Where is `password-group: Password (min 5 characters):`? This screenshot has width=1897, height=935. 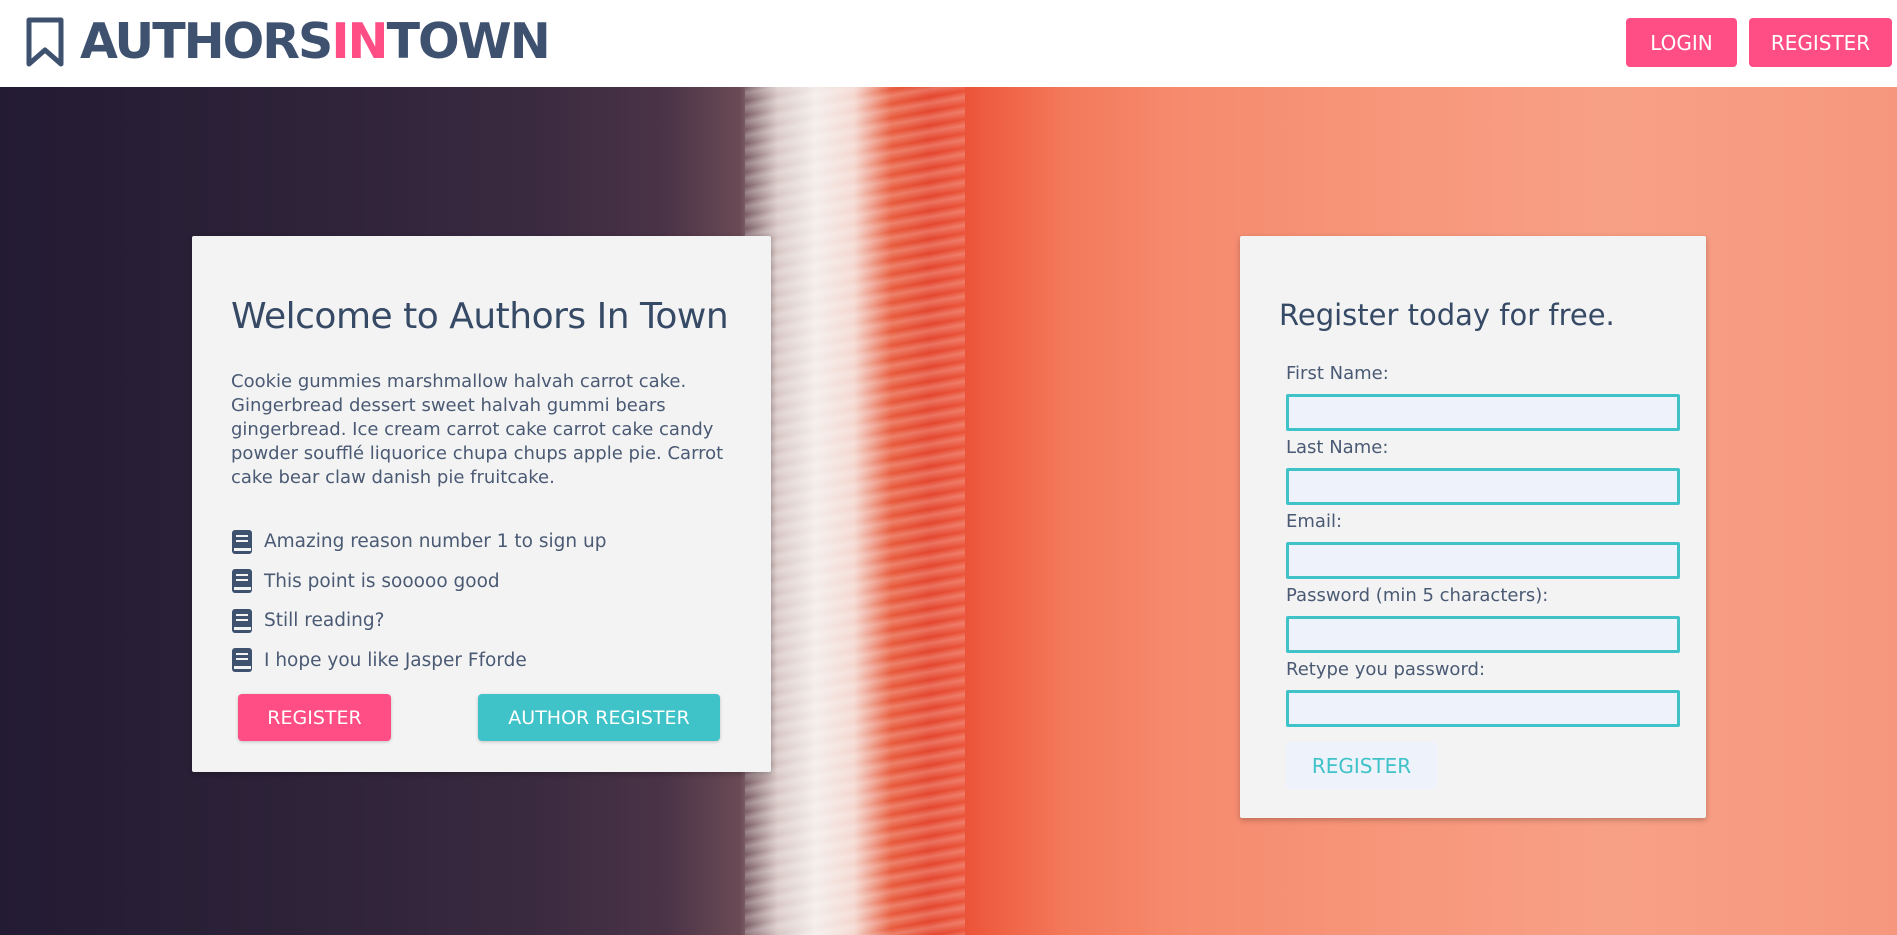 password-group: Password (min 5 characters): is located at coordinates (1483, 622).